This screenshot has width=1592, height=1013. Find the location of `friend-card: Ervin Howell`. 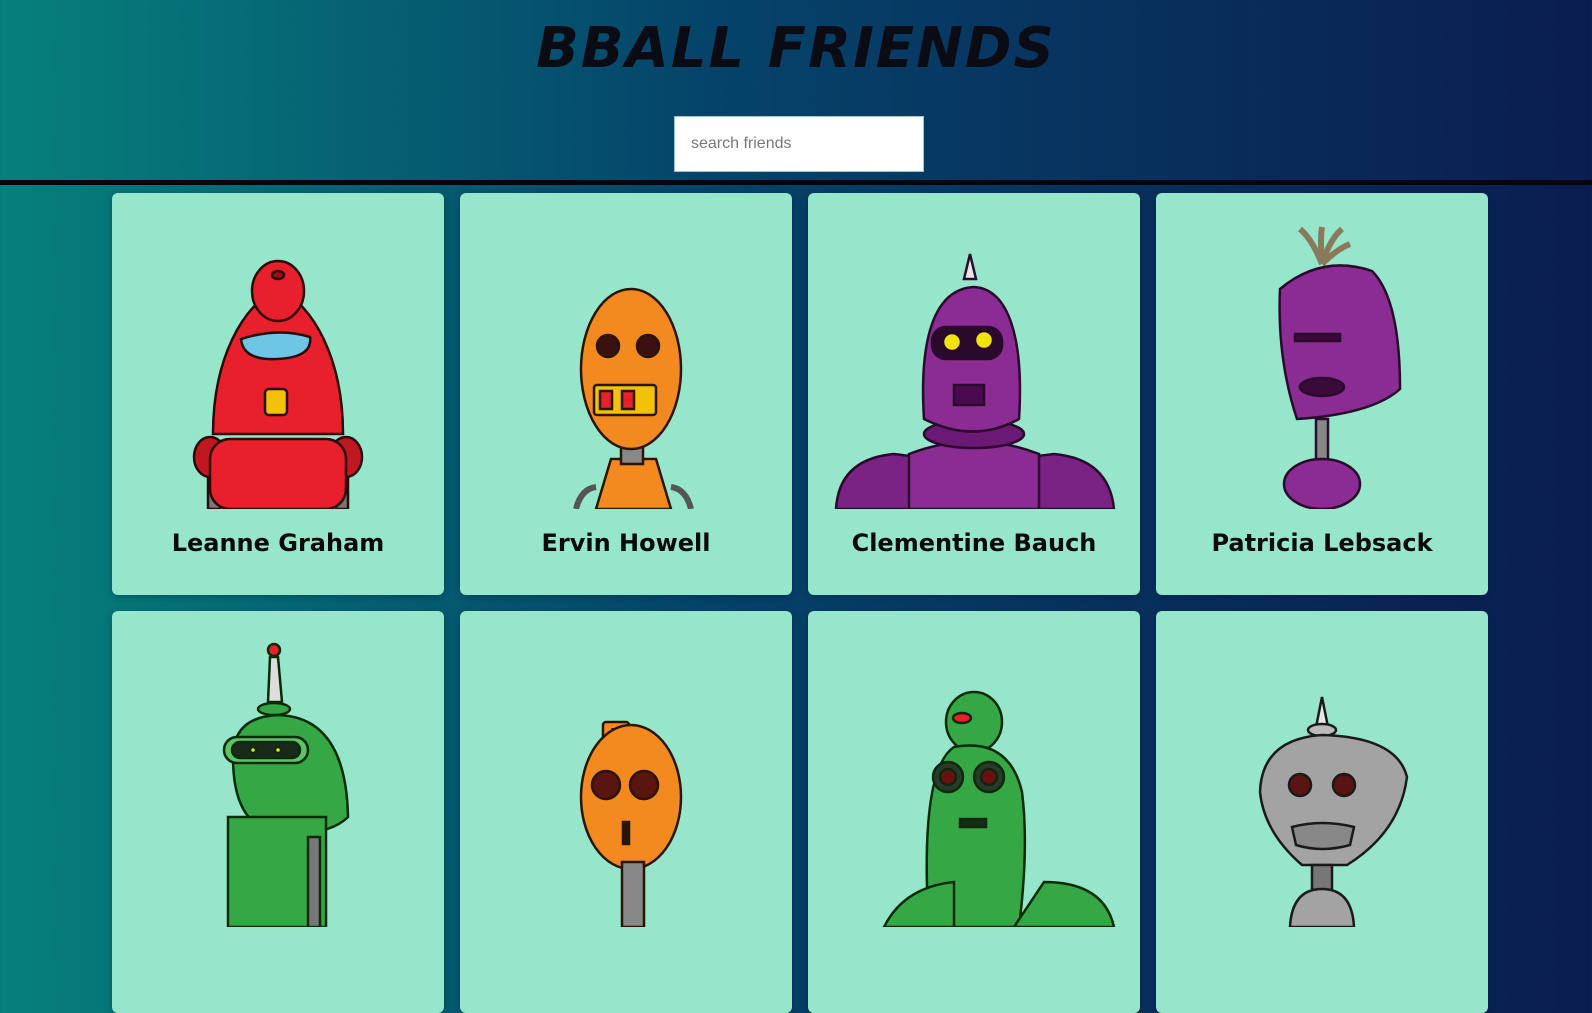

friend-card: Ervin Howell is located at coordinates (626, 394).